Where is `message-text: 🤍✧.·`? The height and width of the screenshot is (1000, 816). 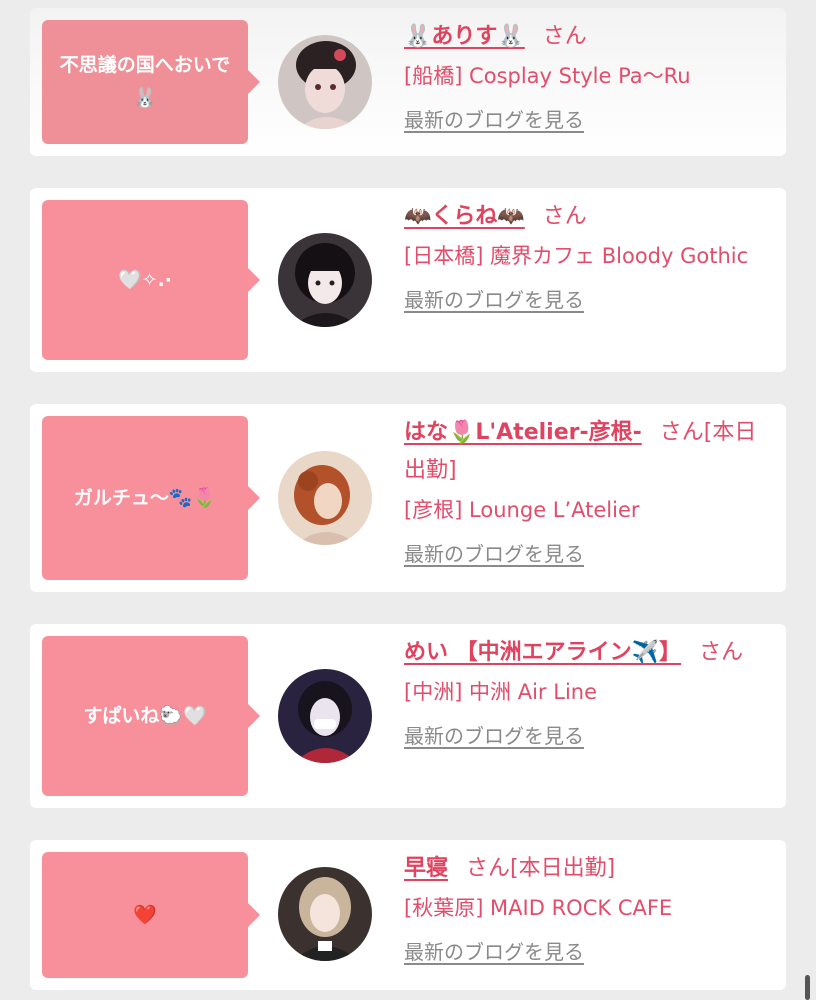 message-text: 🤍✧.· is located at coordinates (144, 279).